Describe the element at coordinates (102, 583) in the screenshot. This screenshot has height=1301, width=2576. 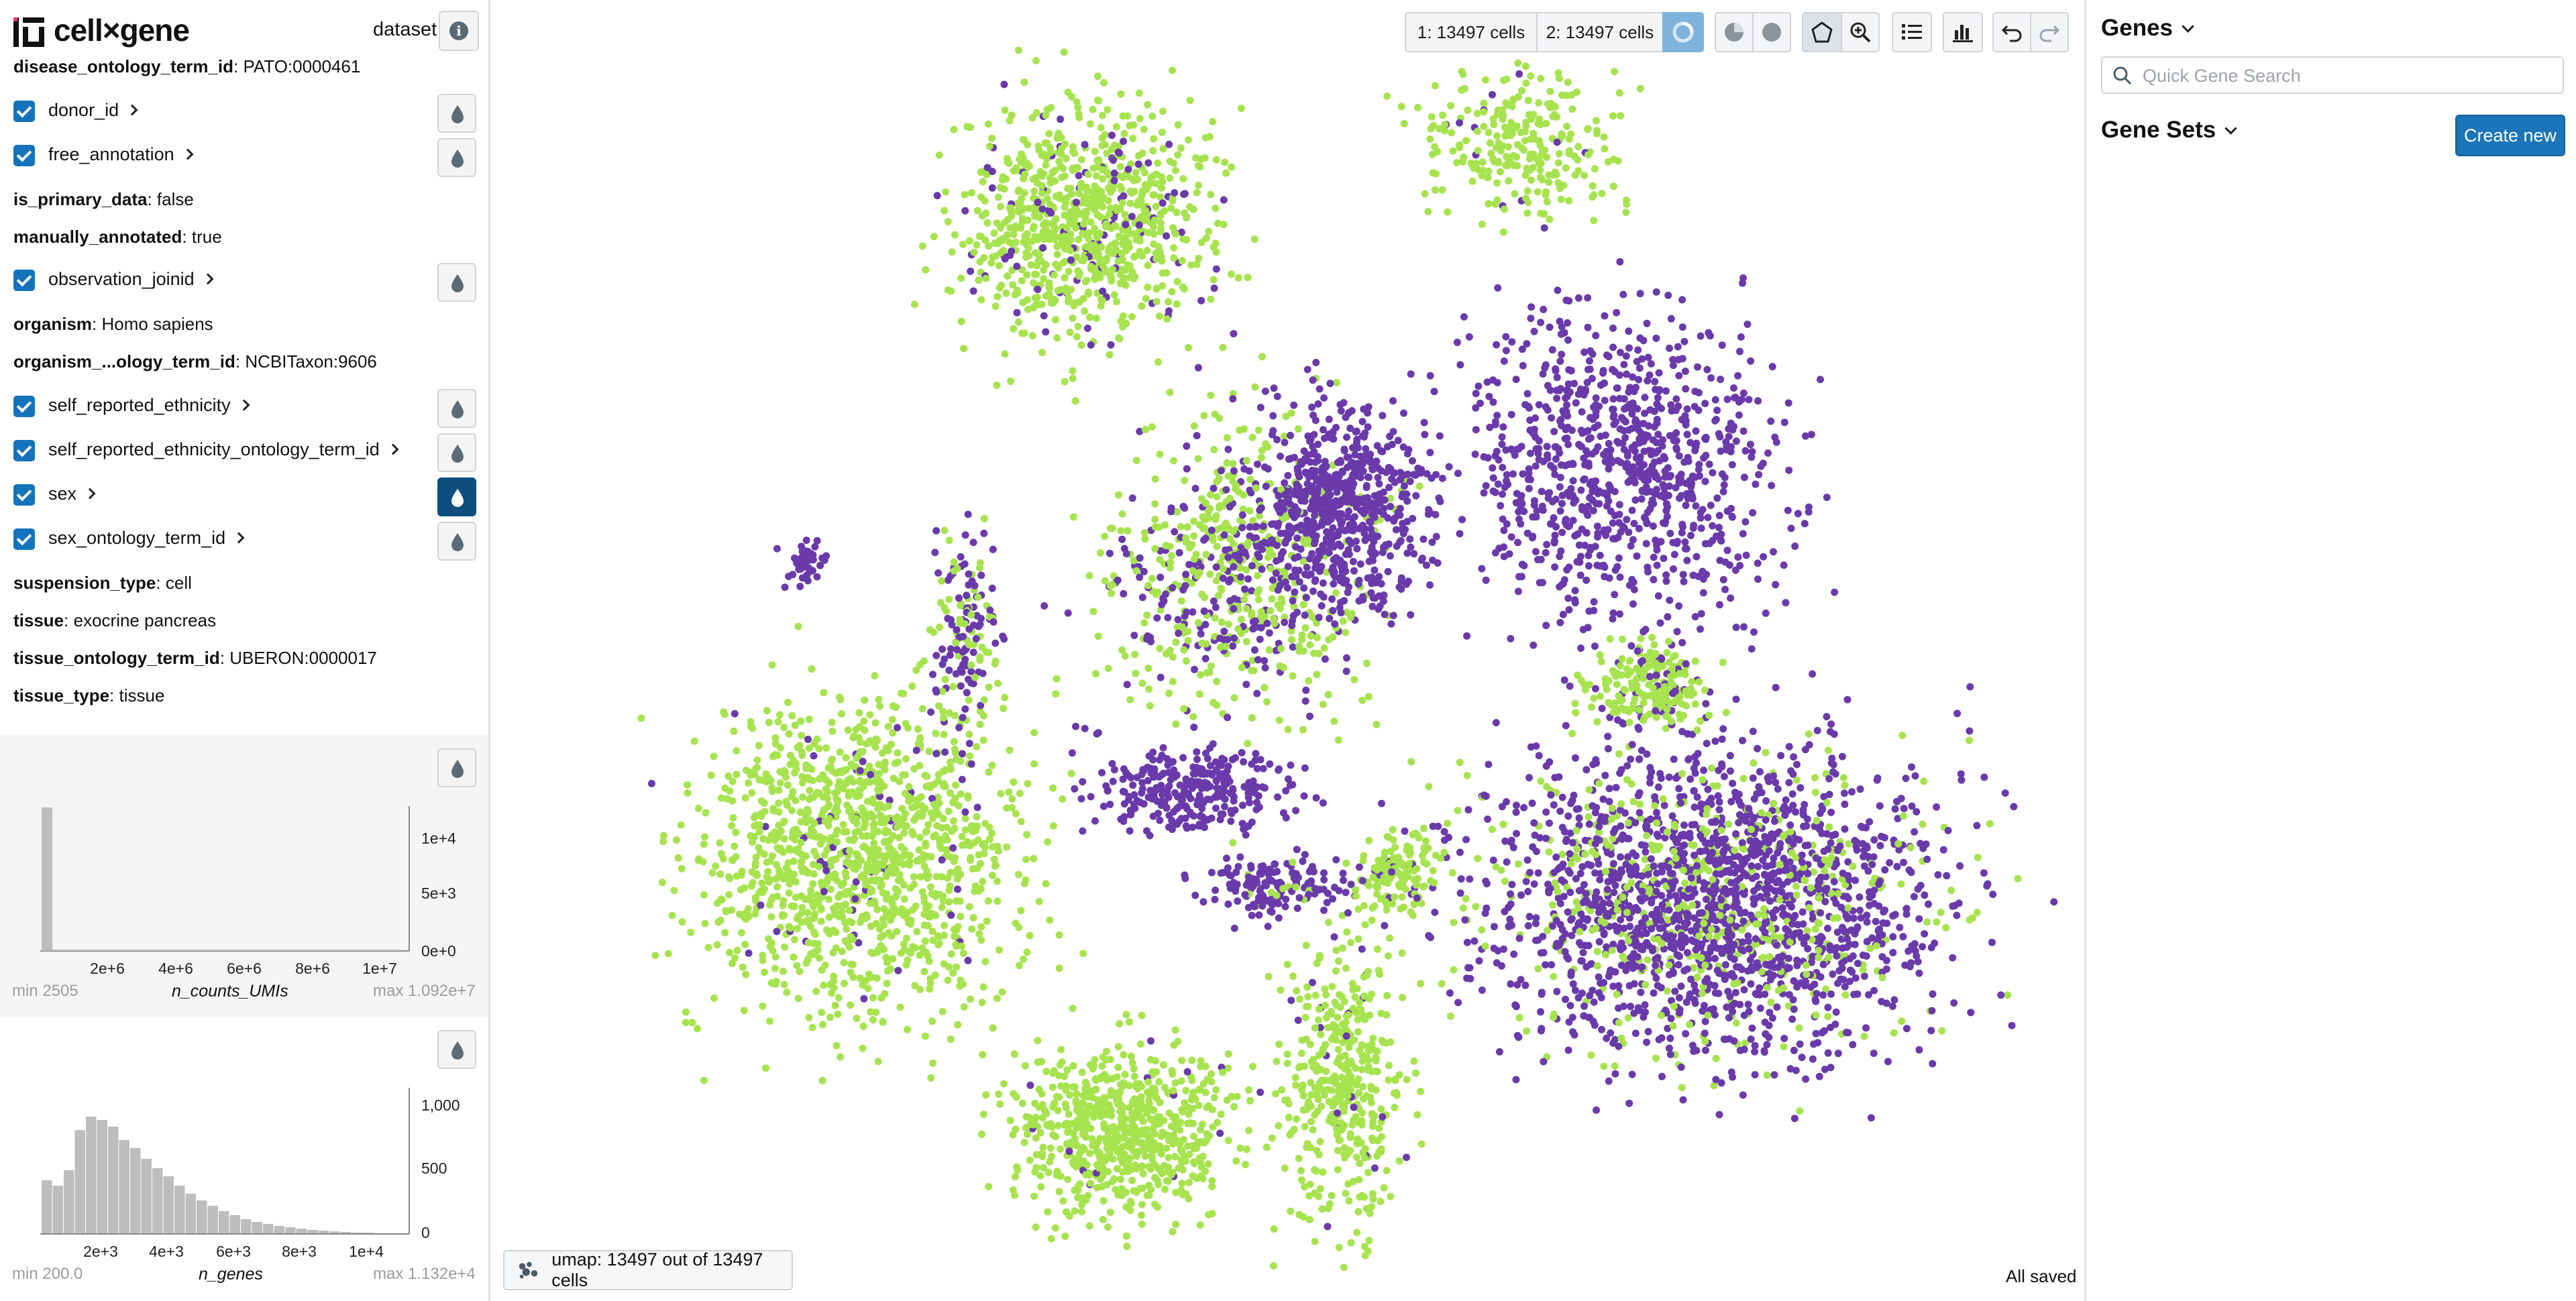
I see `metadata-suspension-type: suspension_type: cell` at that location.